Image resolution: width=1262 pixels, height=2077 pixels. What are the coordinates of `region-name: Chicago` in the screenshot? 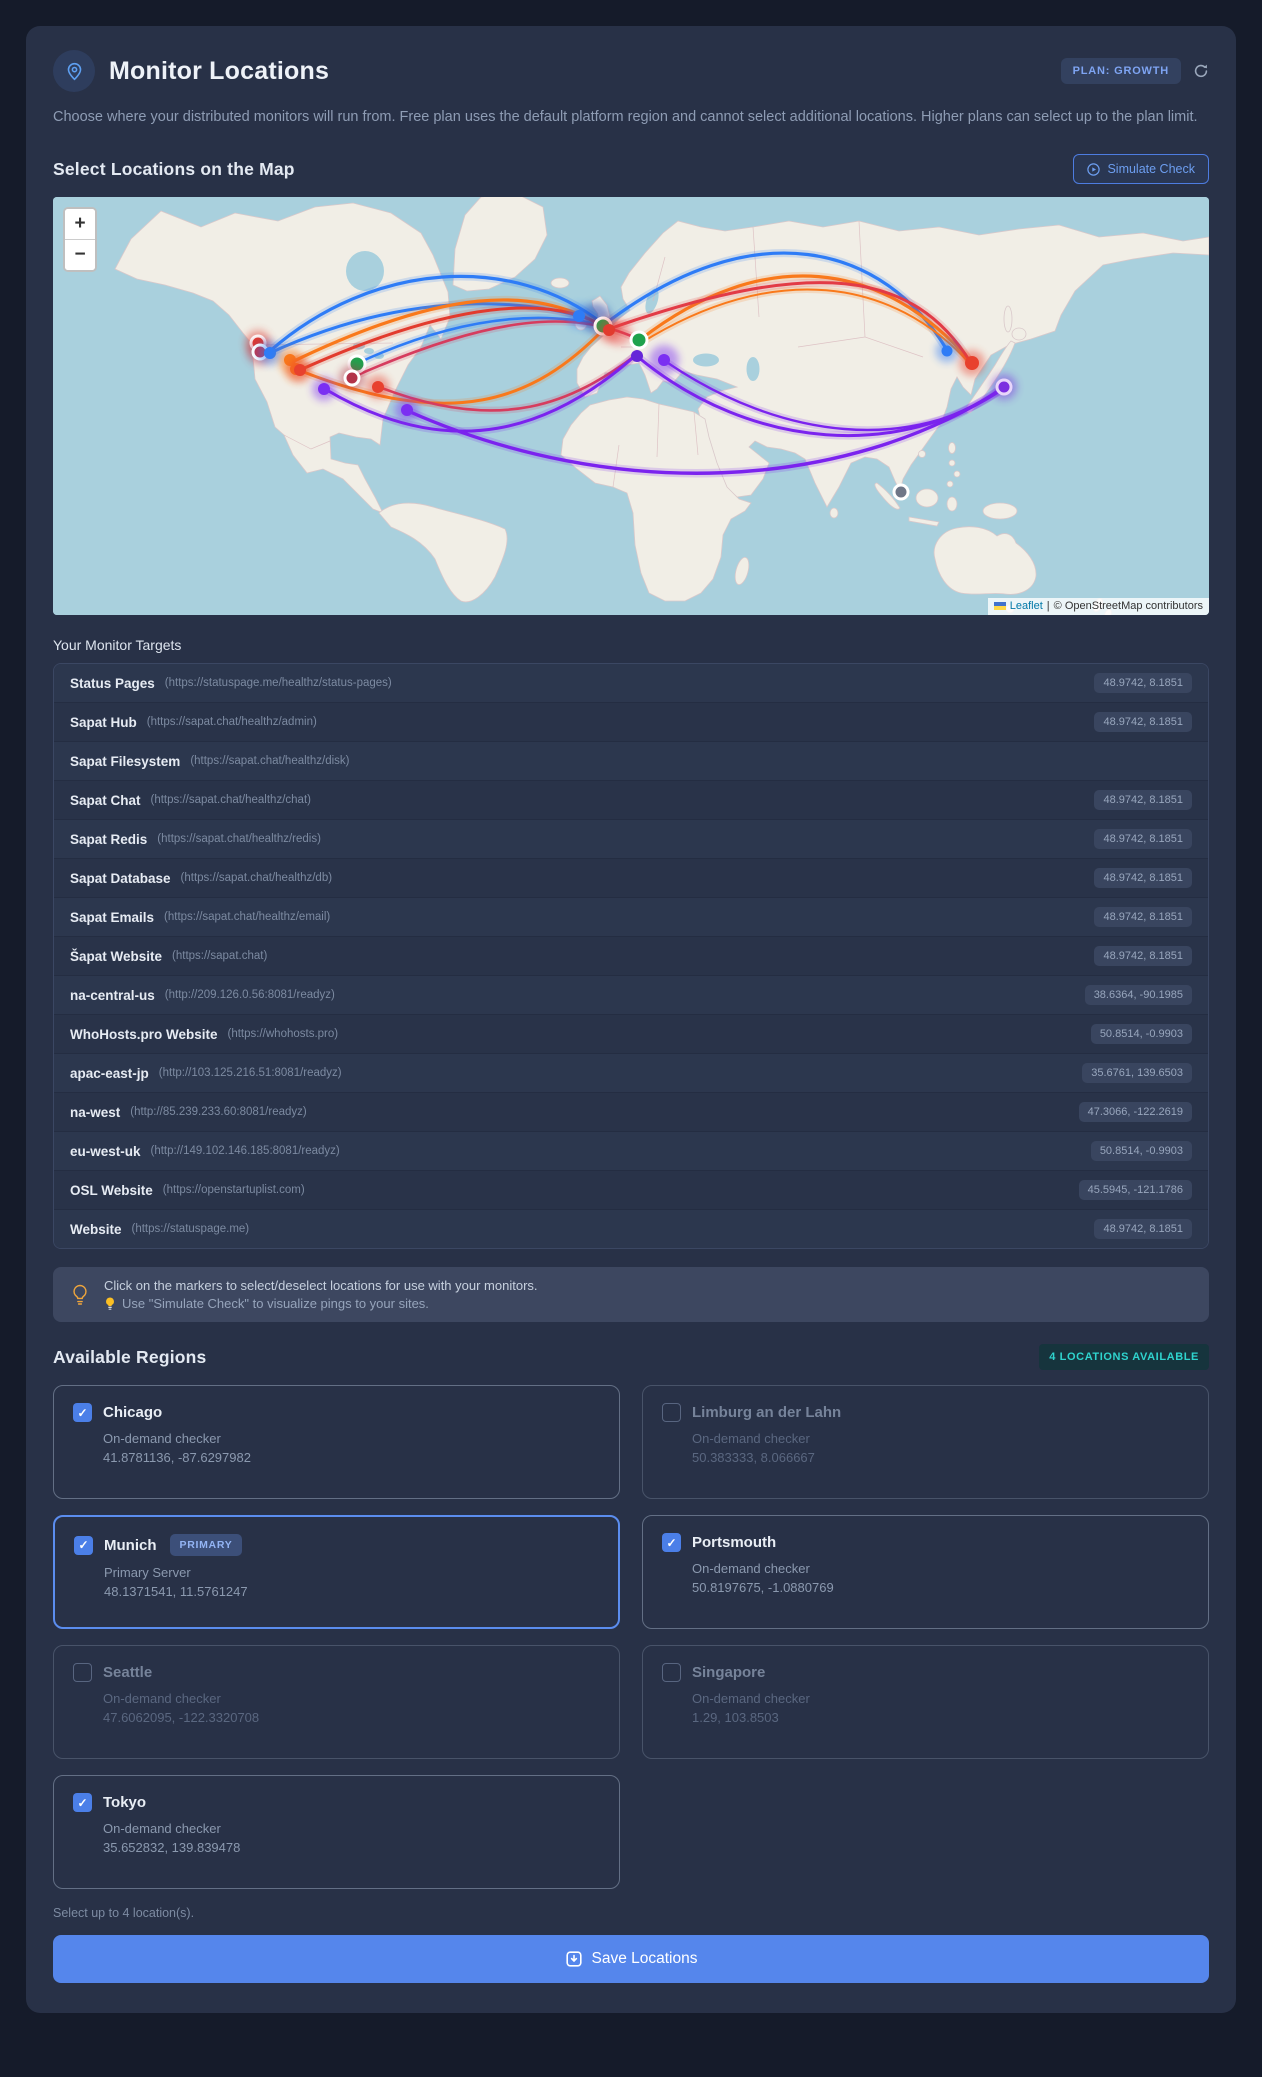 It's located at (133, 1413).